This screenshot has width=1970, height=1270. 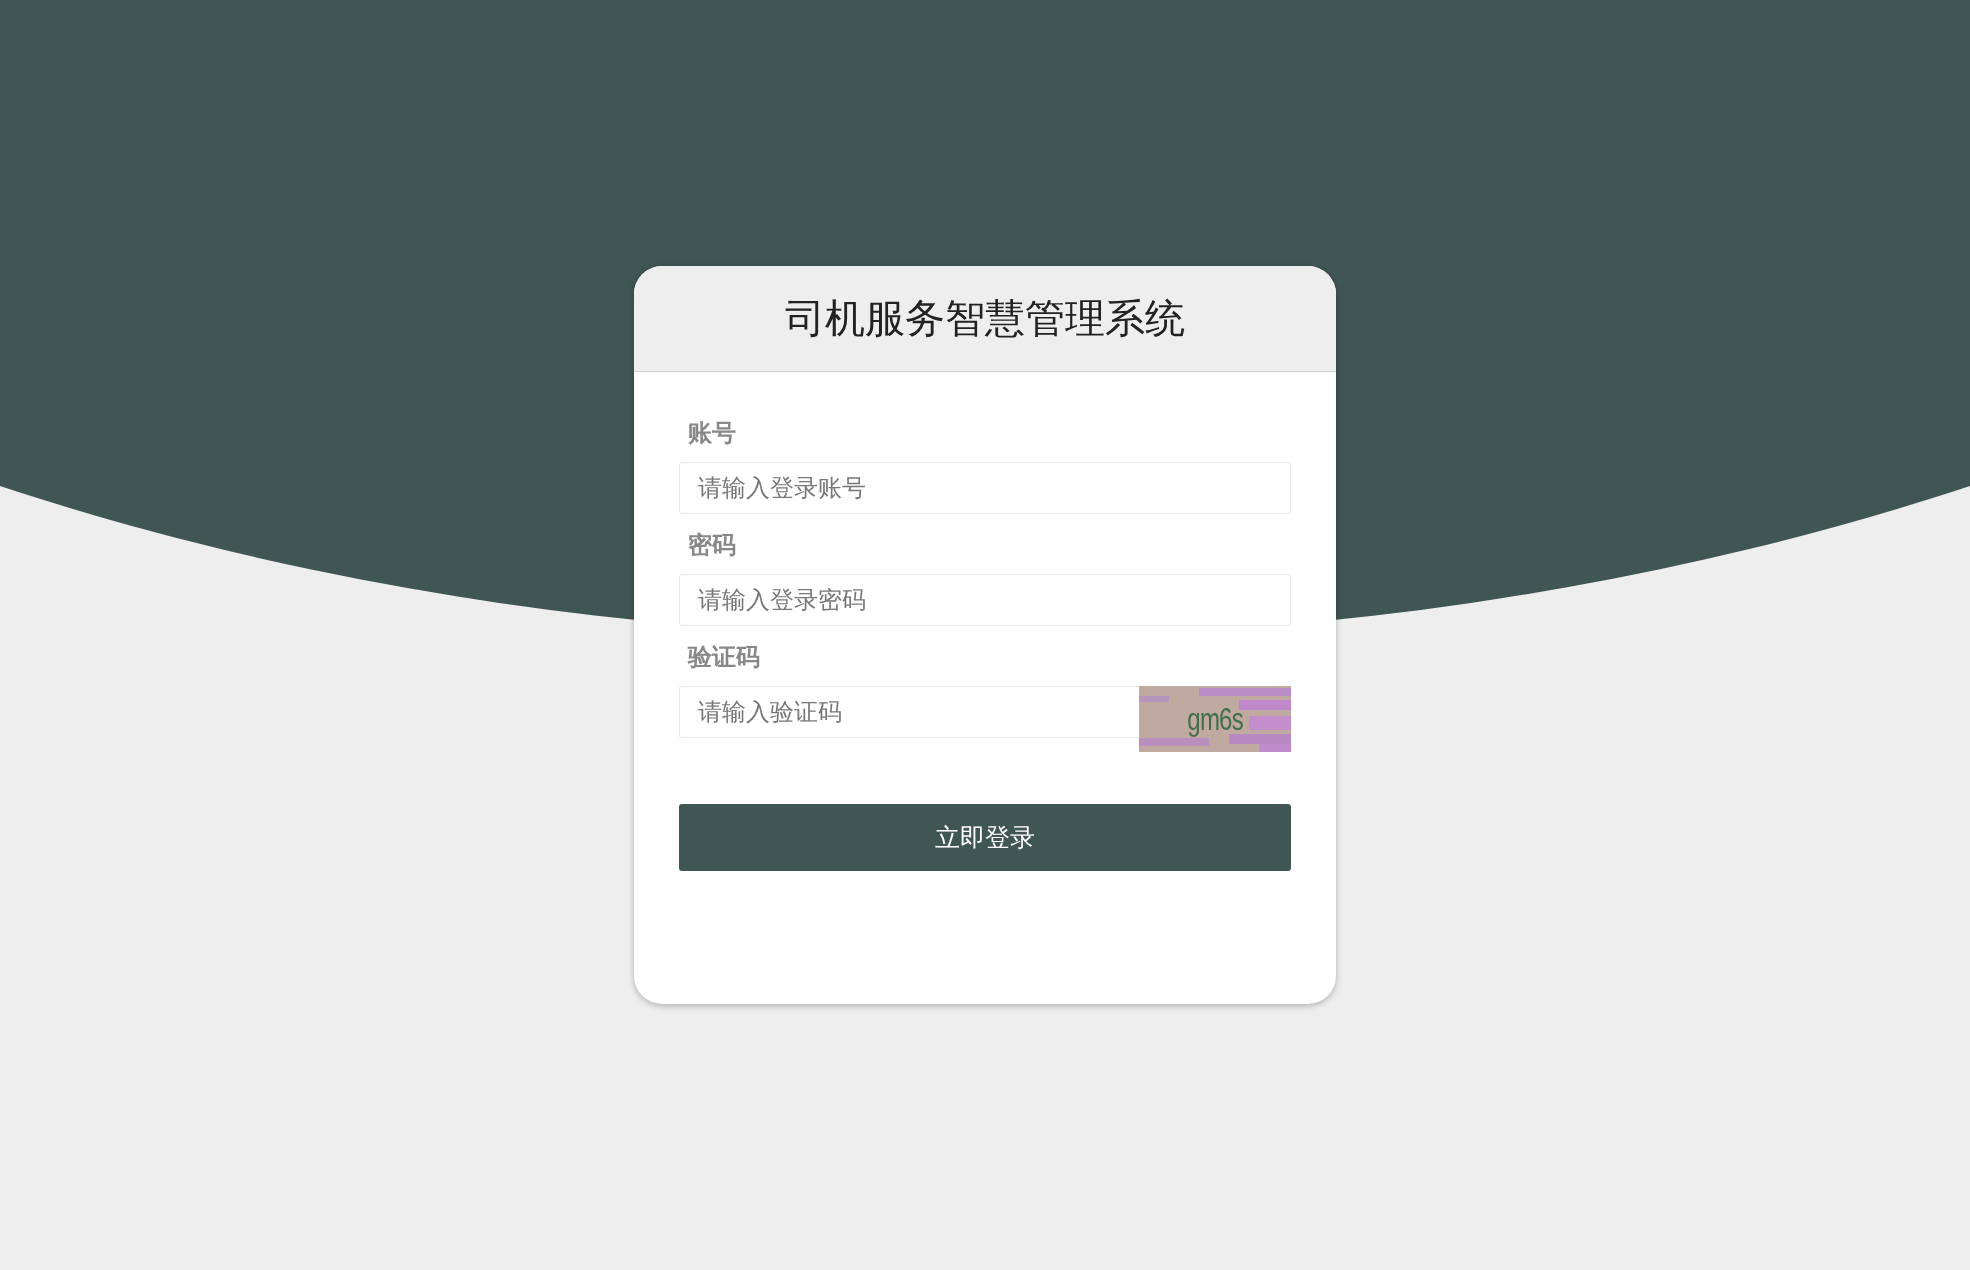 What do you see at coordinates (724, 657) in the screenshot?
I see `field-label: 验证码` at bounding box center [724, 657].